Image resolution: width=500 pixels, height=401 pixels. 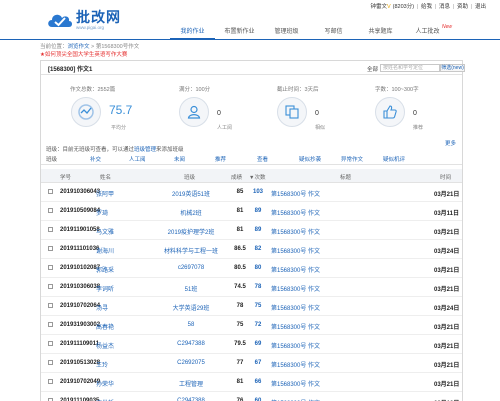 I want to click on tab-class: 班级, so click(x=51, y=159).